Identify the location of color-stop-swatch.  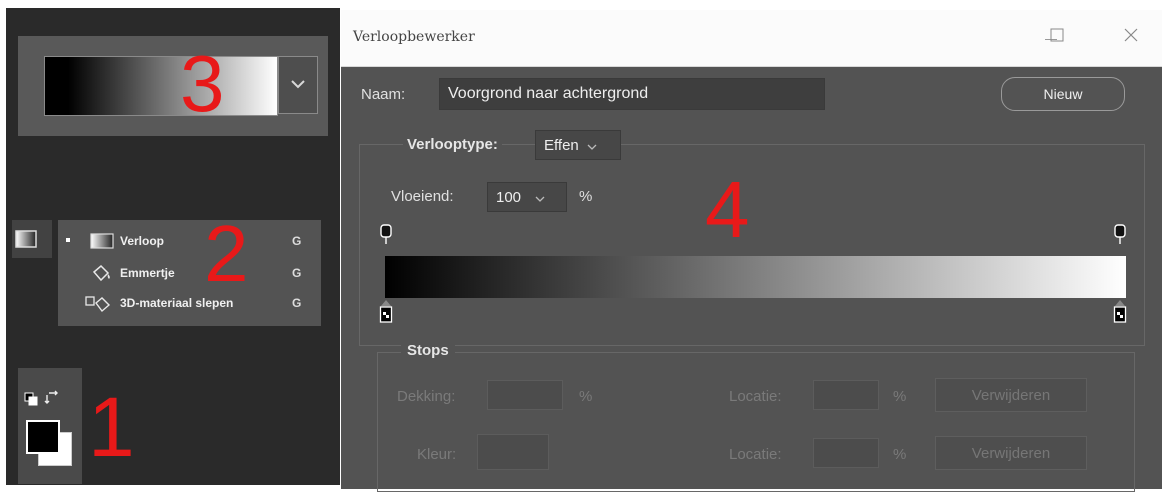
(513, 452).